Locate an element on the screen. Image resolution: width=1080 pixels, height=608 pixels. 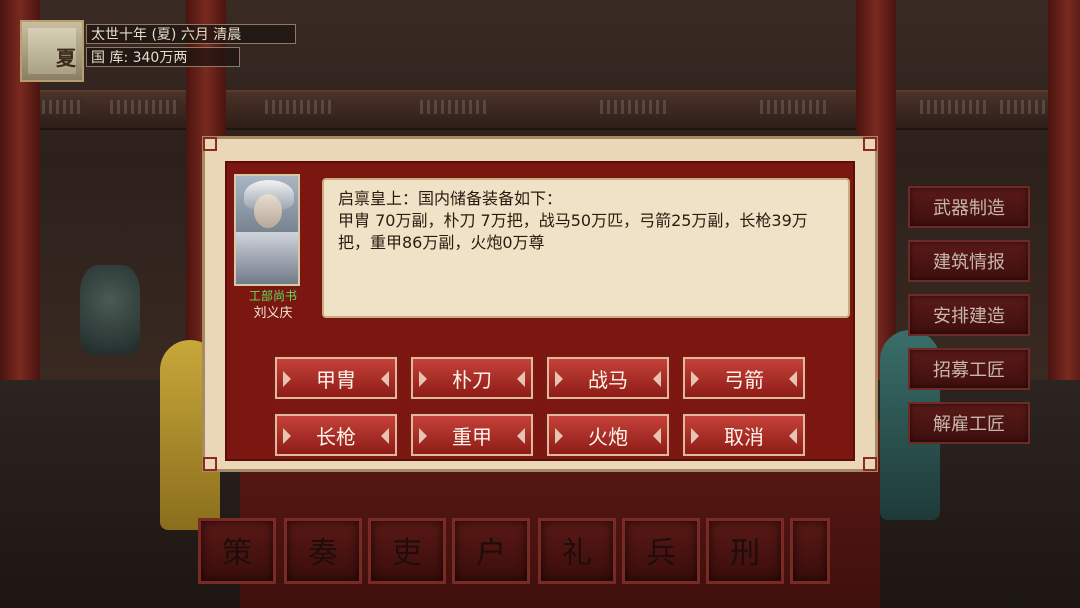
portrait-face is located at coordinates (268, 211).